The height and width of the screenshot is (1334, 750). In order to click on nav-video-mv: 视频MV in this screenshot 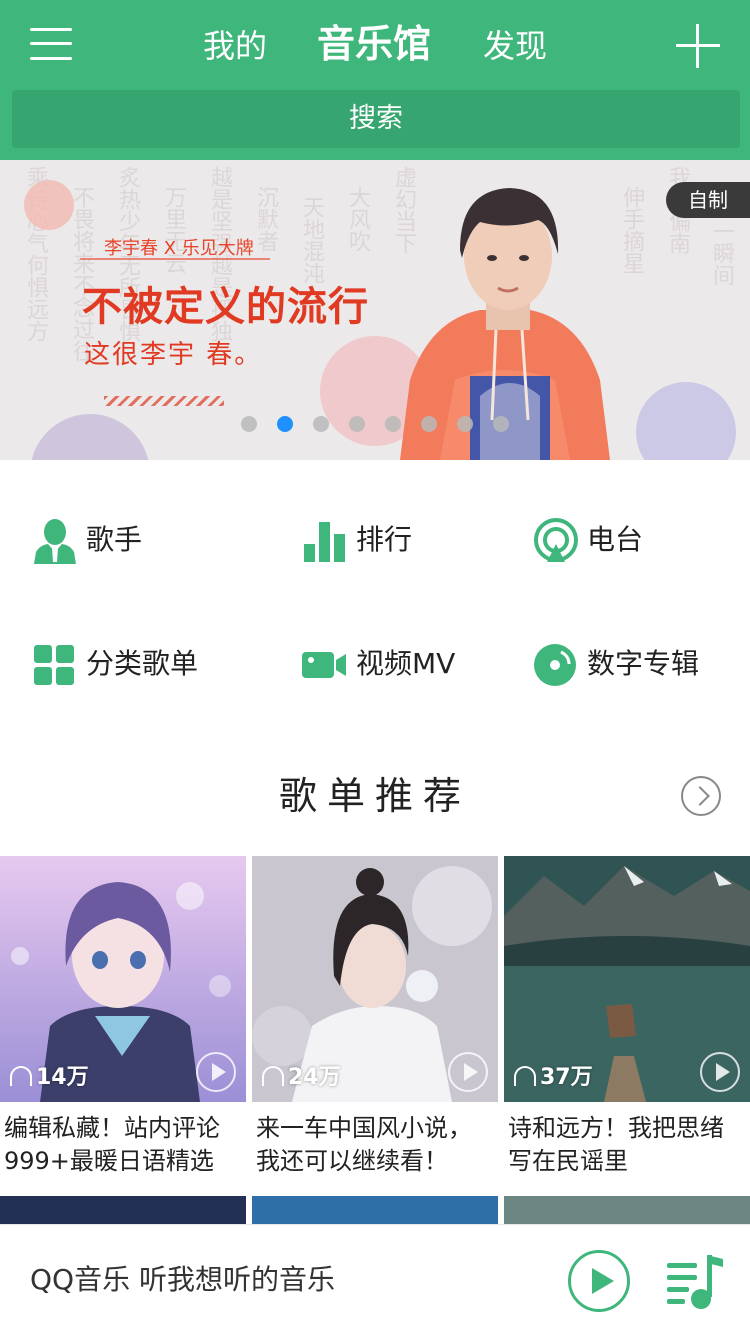, I will do `click(412, 667)`.